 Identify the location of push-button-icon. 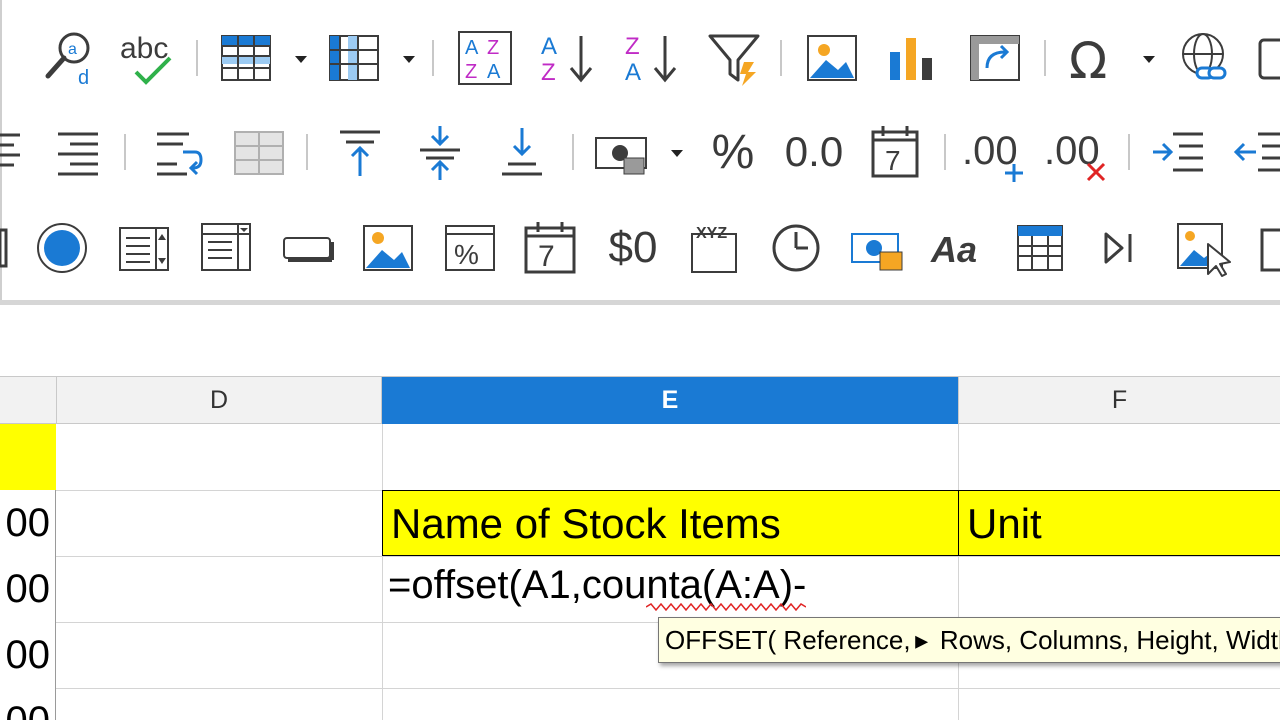
(308, 248).